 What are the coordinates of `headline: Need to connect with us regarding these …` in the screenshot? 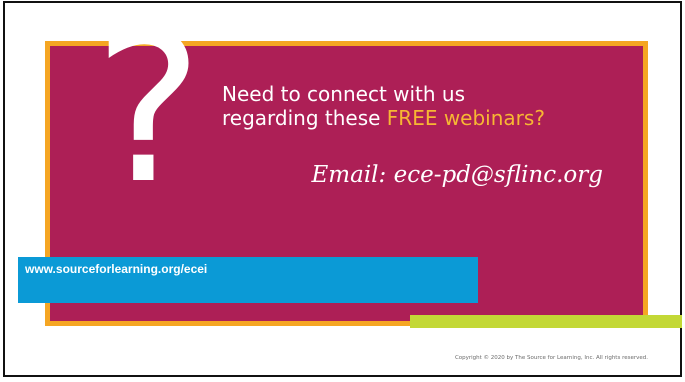 It's located at (422, 106).